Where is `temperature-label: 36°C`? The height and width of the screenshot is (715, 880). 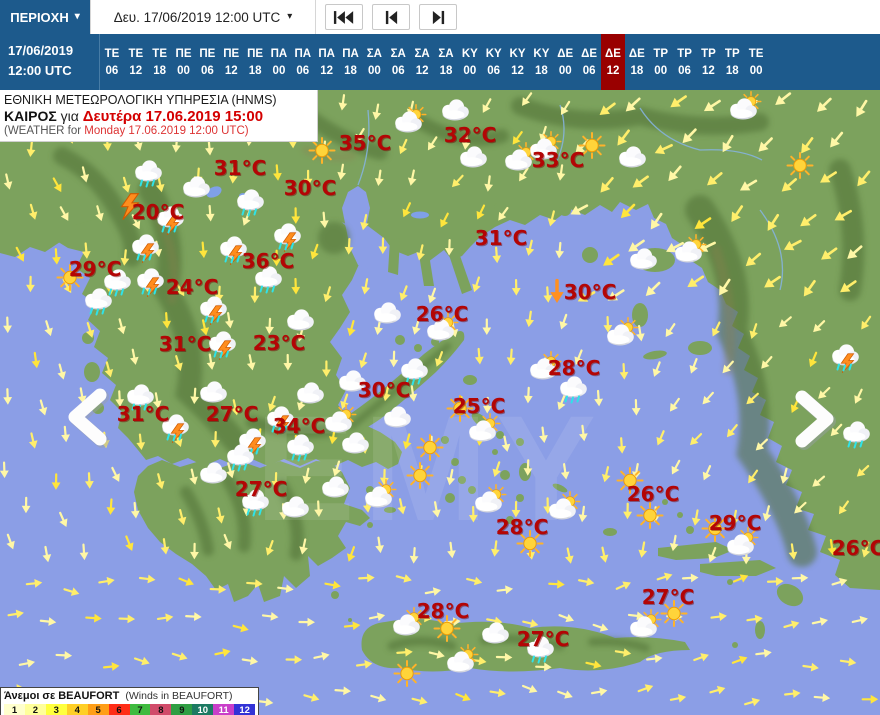
temperature-label: 36°C is located at coordinates (268, 261).